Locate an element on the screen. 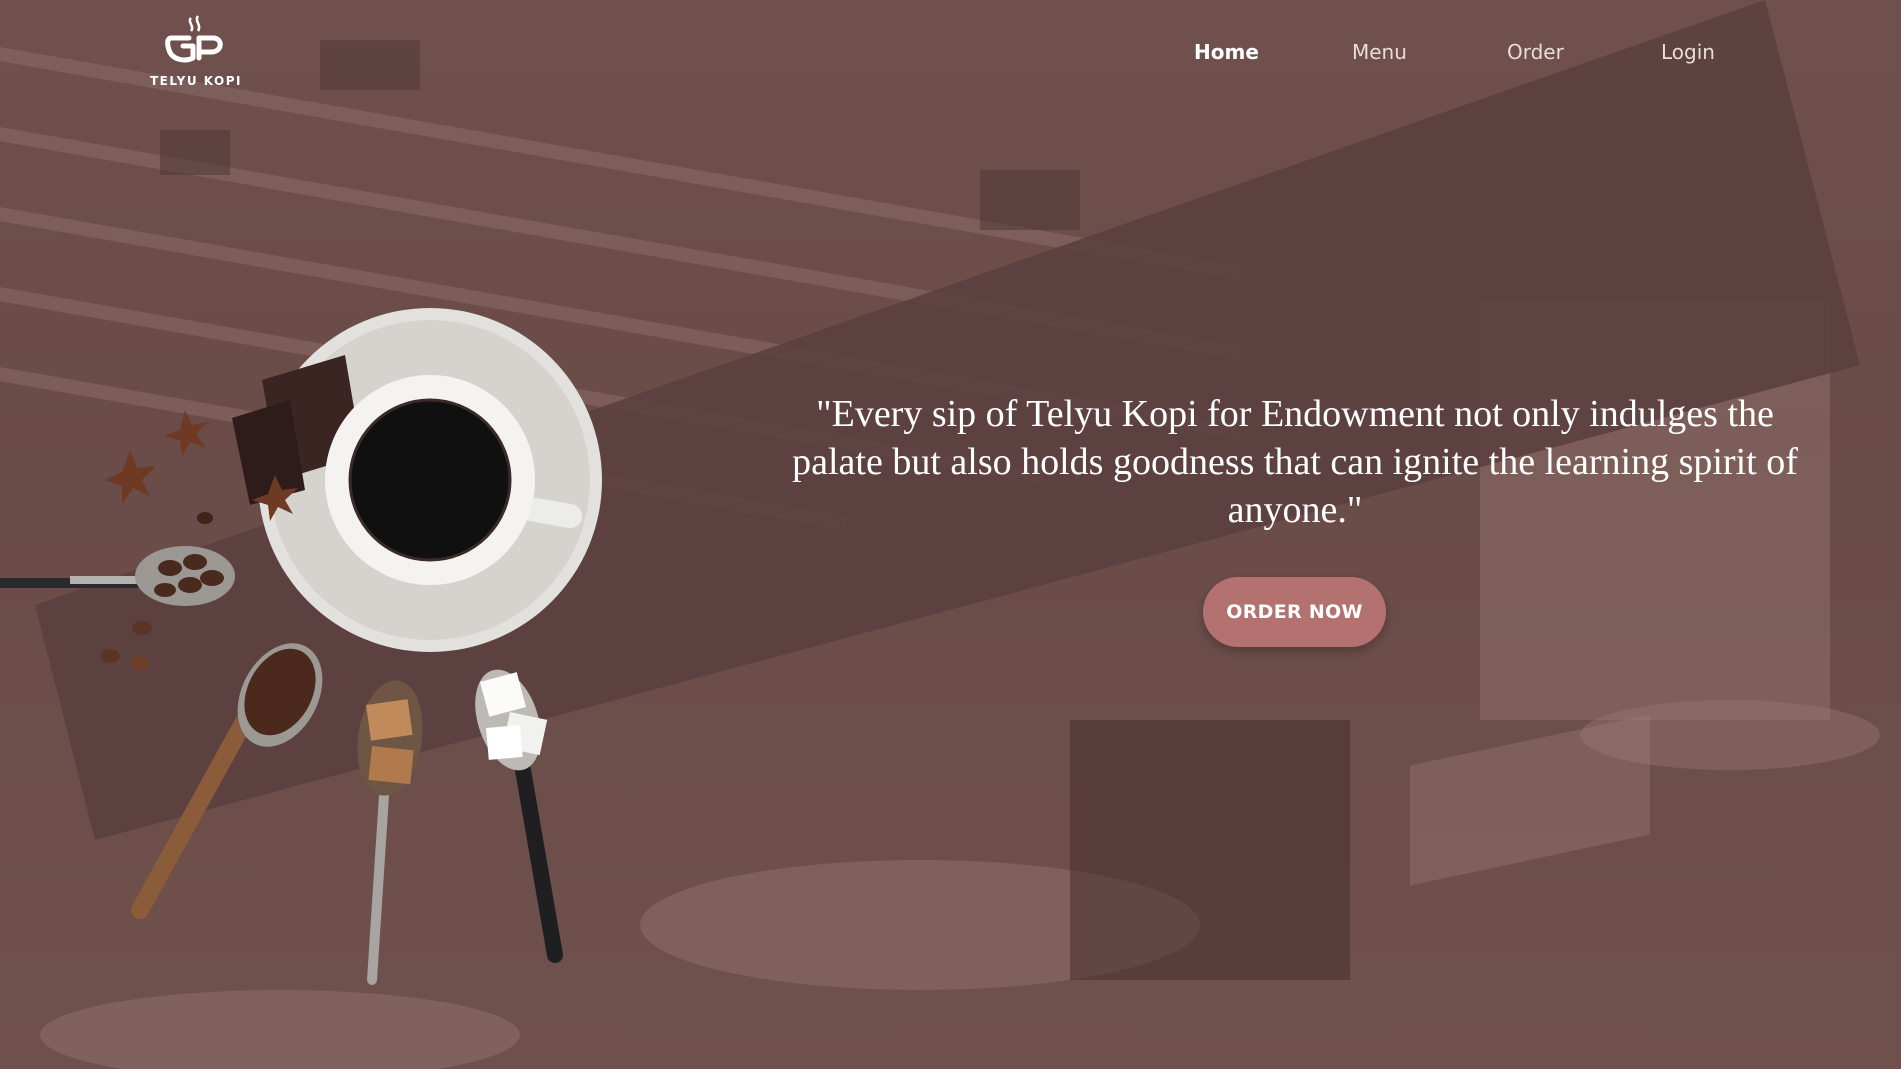 This screenshot has width=1901, height=1069. nav-menu: Home Menu Order Login is located at coordinates (1450, 55).